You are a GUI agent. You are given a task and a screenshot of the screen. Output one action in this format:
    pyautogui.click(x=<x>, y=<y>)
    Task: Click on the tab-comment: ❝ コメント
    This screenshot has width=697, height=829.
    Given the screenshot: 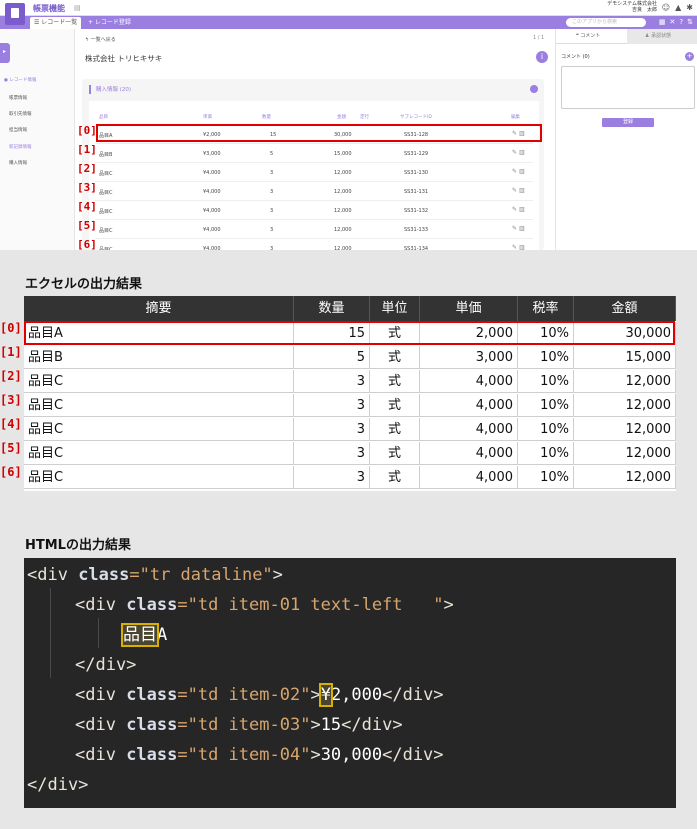 What is the action you would take?
    pyautogui.click(x=591, y=36)
    